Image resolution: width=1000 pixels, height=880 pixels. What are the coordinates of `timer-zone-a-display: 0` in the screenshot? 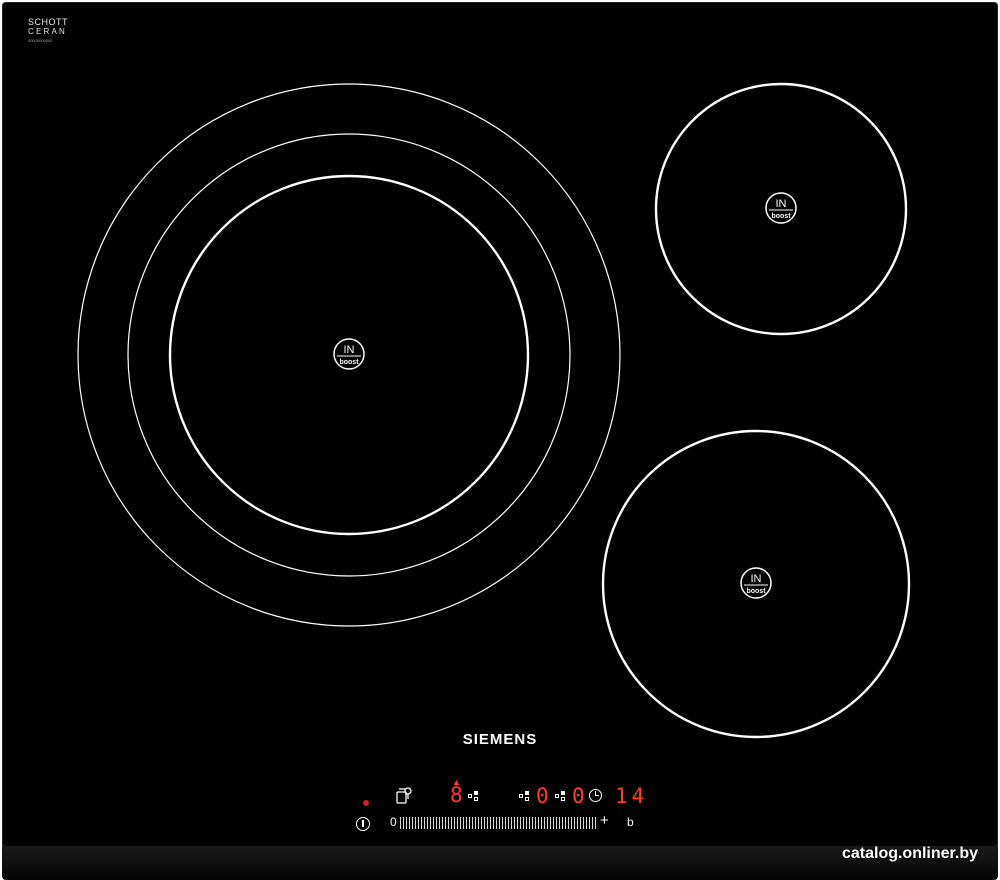 It's located at (542, 796).